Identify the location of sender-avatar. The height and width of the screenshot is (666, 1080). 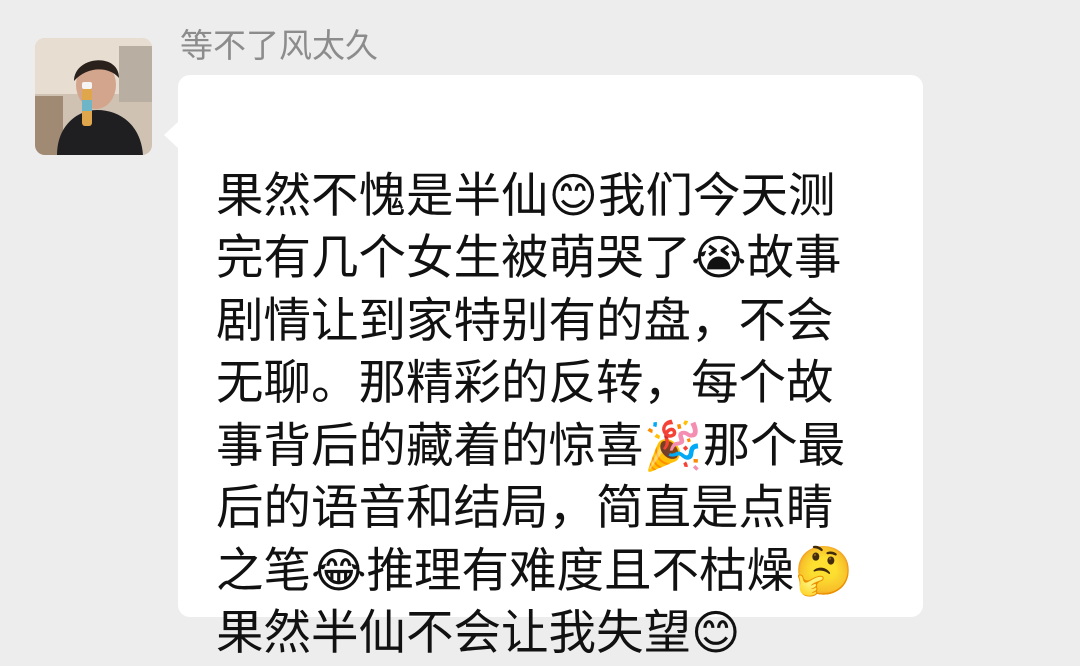
(93, 96).